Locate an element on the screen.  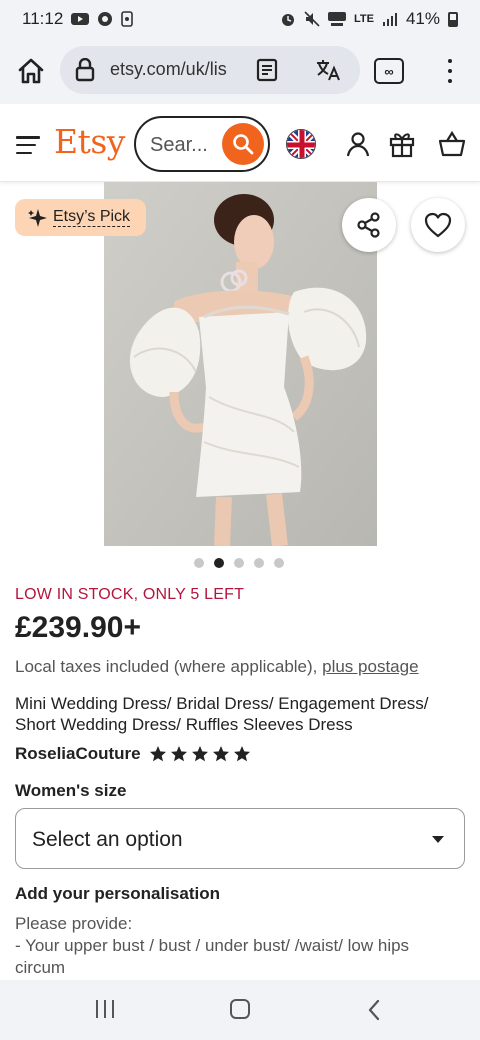
user-icon is located at coordinates (358, 144).